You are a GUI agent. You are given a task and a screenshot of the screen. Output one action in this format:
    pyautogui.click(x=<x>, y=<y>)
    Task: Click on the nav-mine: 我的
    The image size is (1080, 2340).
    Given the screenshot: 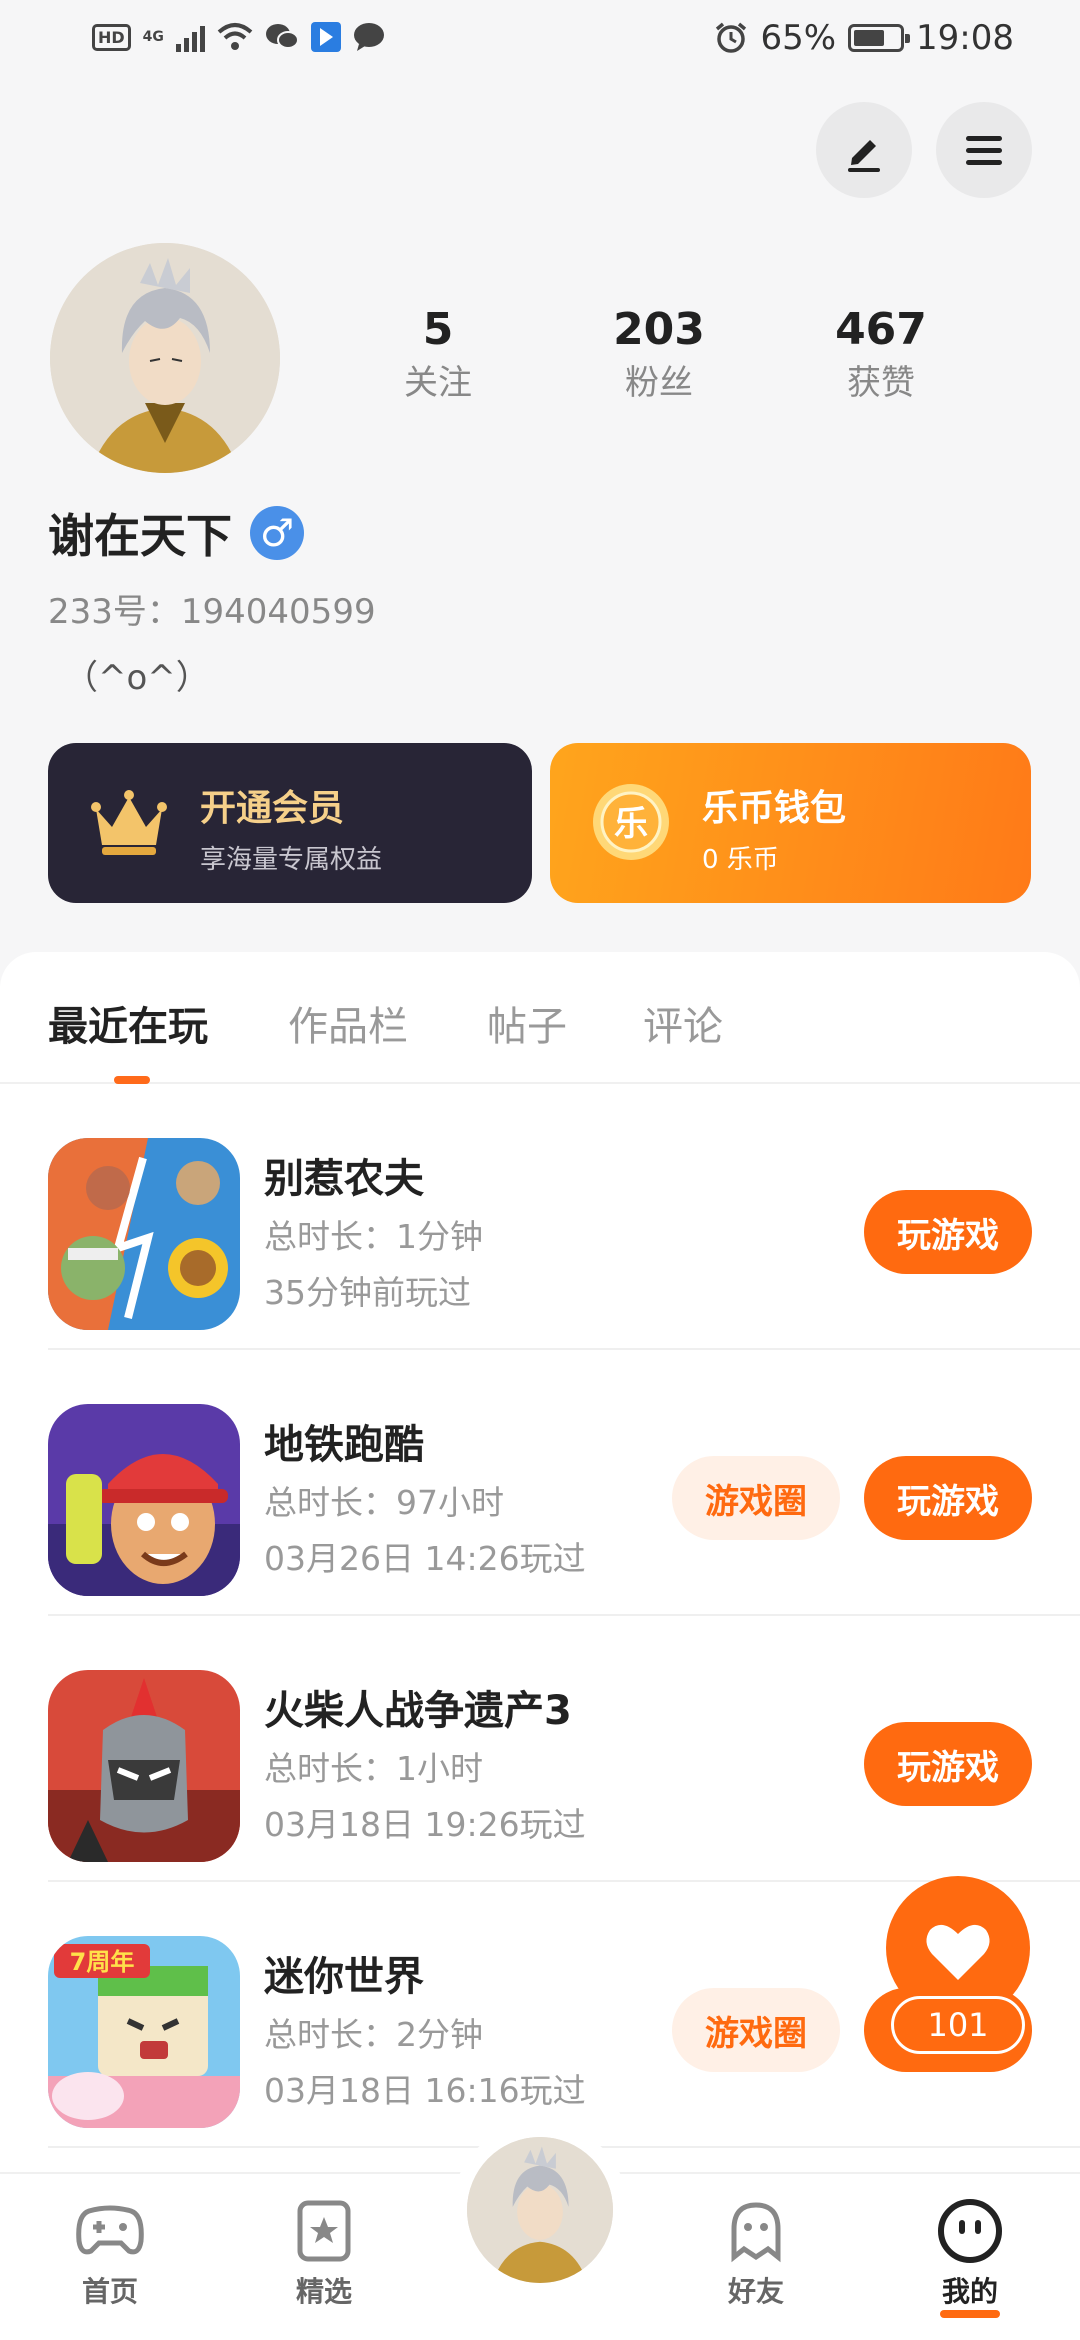 What is the action you would take?
    pyautogui.click(x=970, y=2257)
    